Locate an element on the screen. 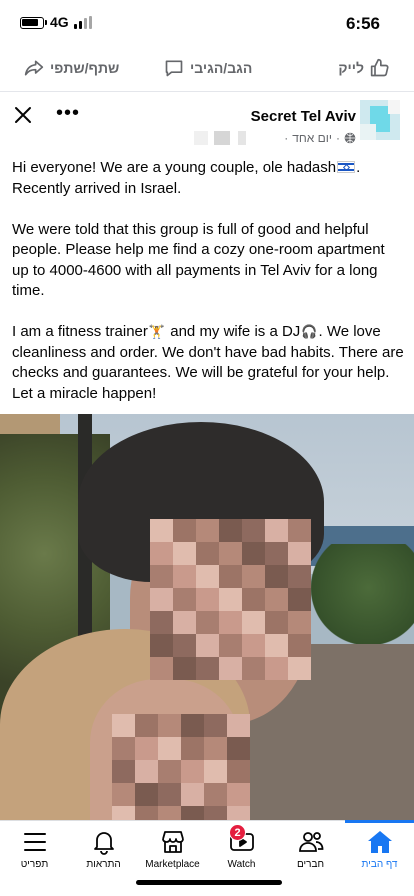 The image size is (414, 896). comment-icon is located at coordinates (174, 68).